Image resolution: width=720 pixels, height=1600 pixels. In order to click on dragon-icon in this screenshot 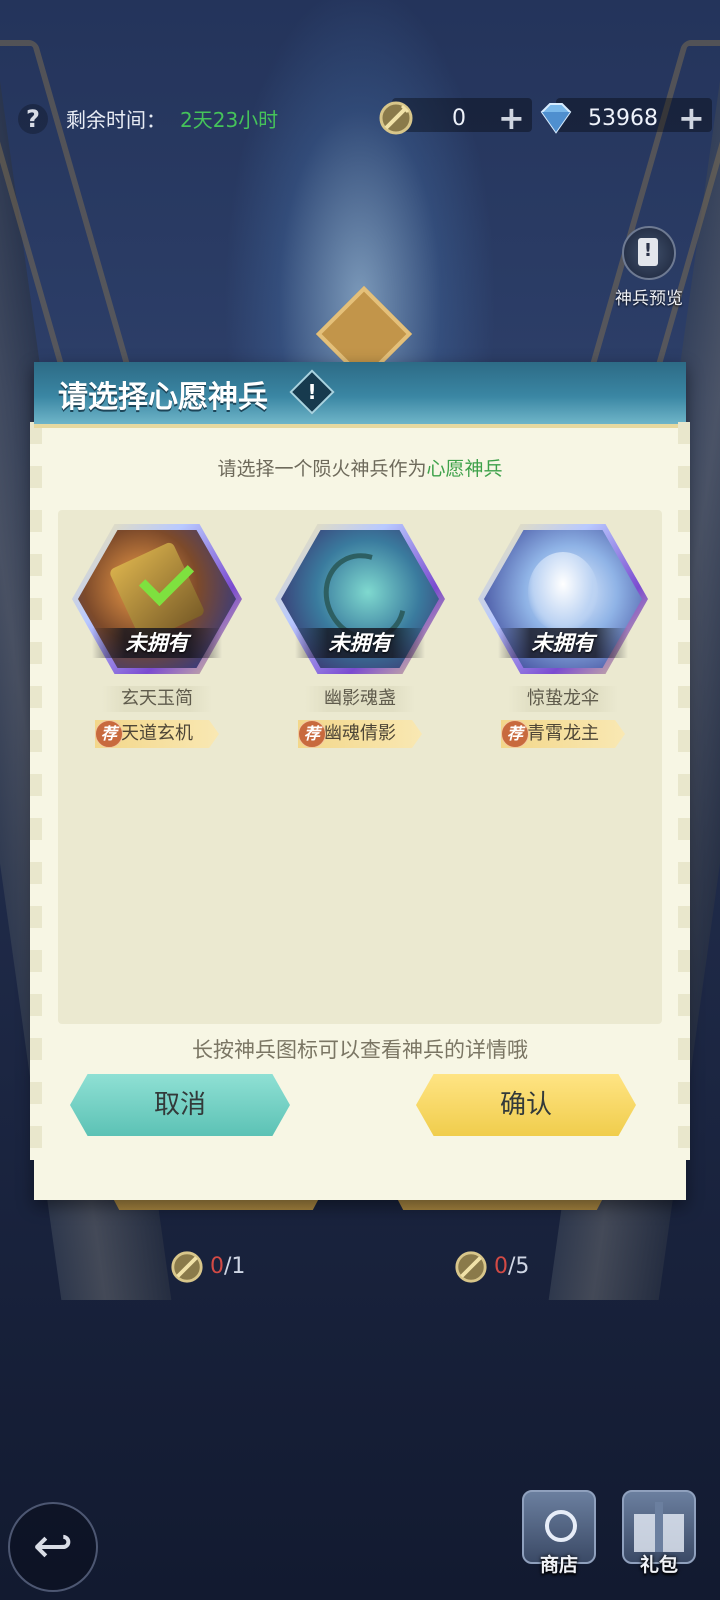, I will do `click(563, 592)`.